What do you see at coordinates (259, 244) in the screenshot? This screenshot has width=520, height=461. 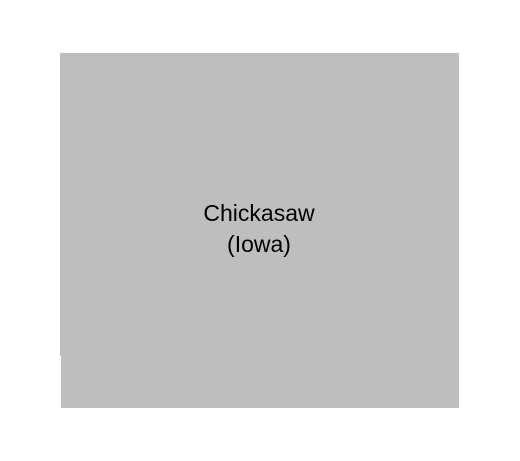 I see `state-name: (Iowa)` at bounding box center [259, 244].